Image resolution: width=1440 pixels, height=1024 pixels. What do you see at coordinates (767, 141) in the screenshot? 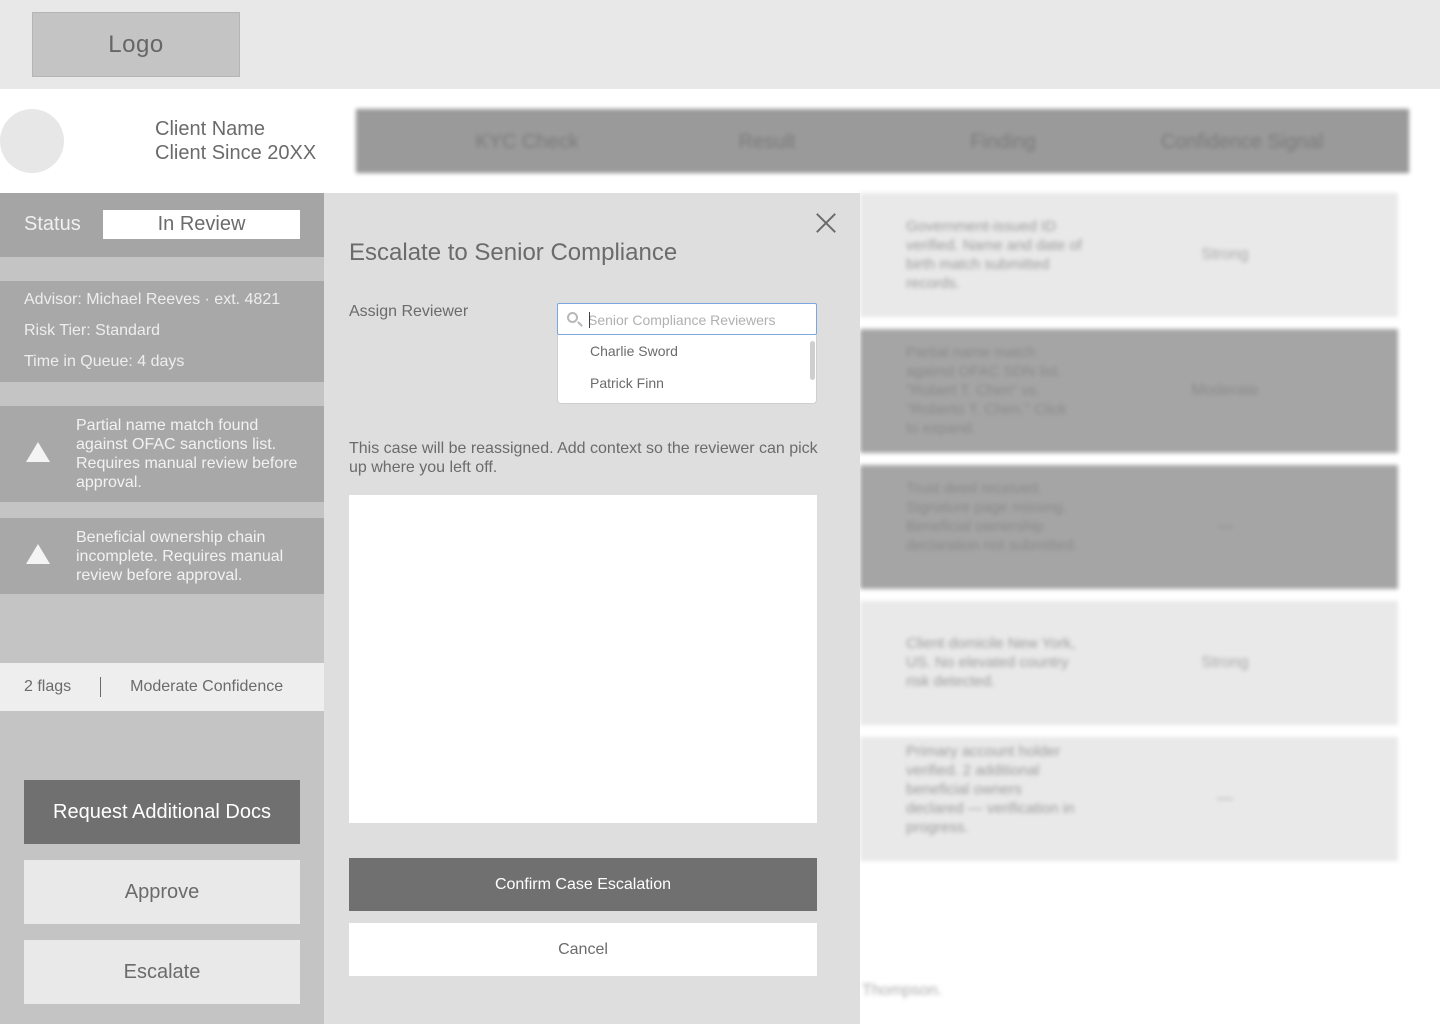
I see `column-header-result: Result` at bounding box center [767, 141].